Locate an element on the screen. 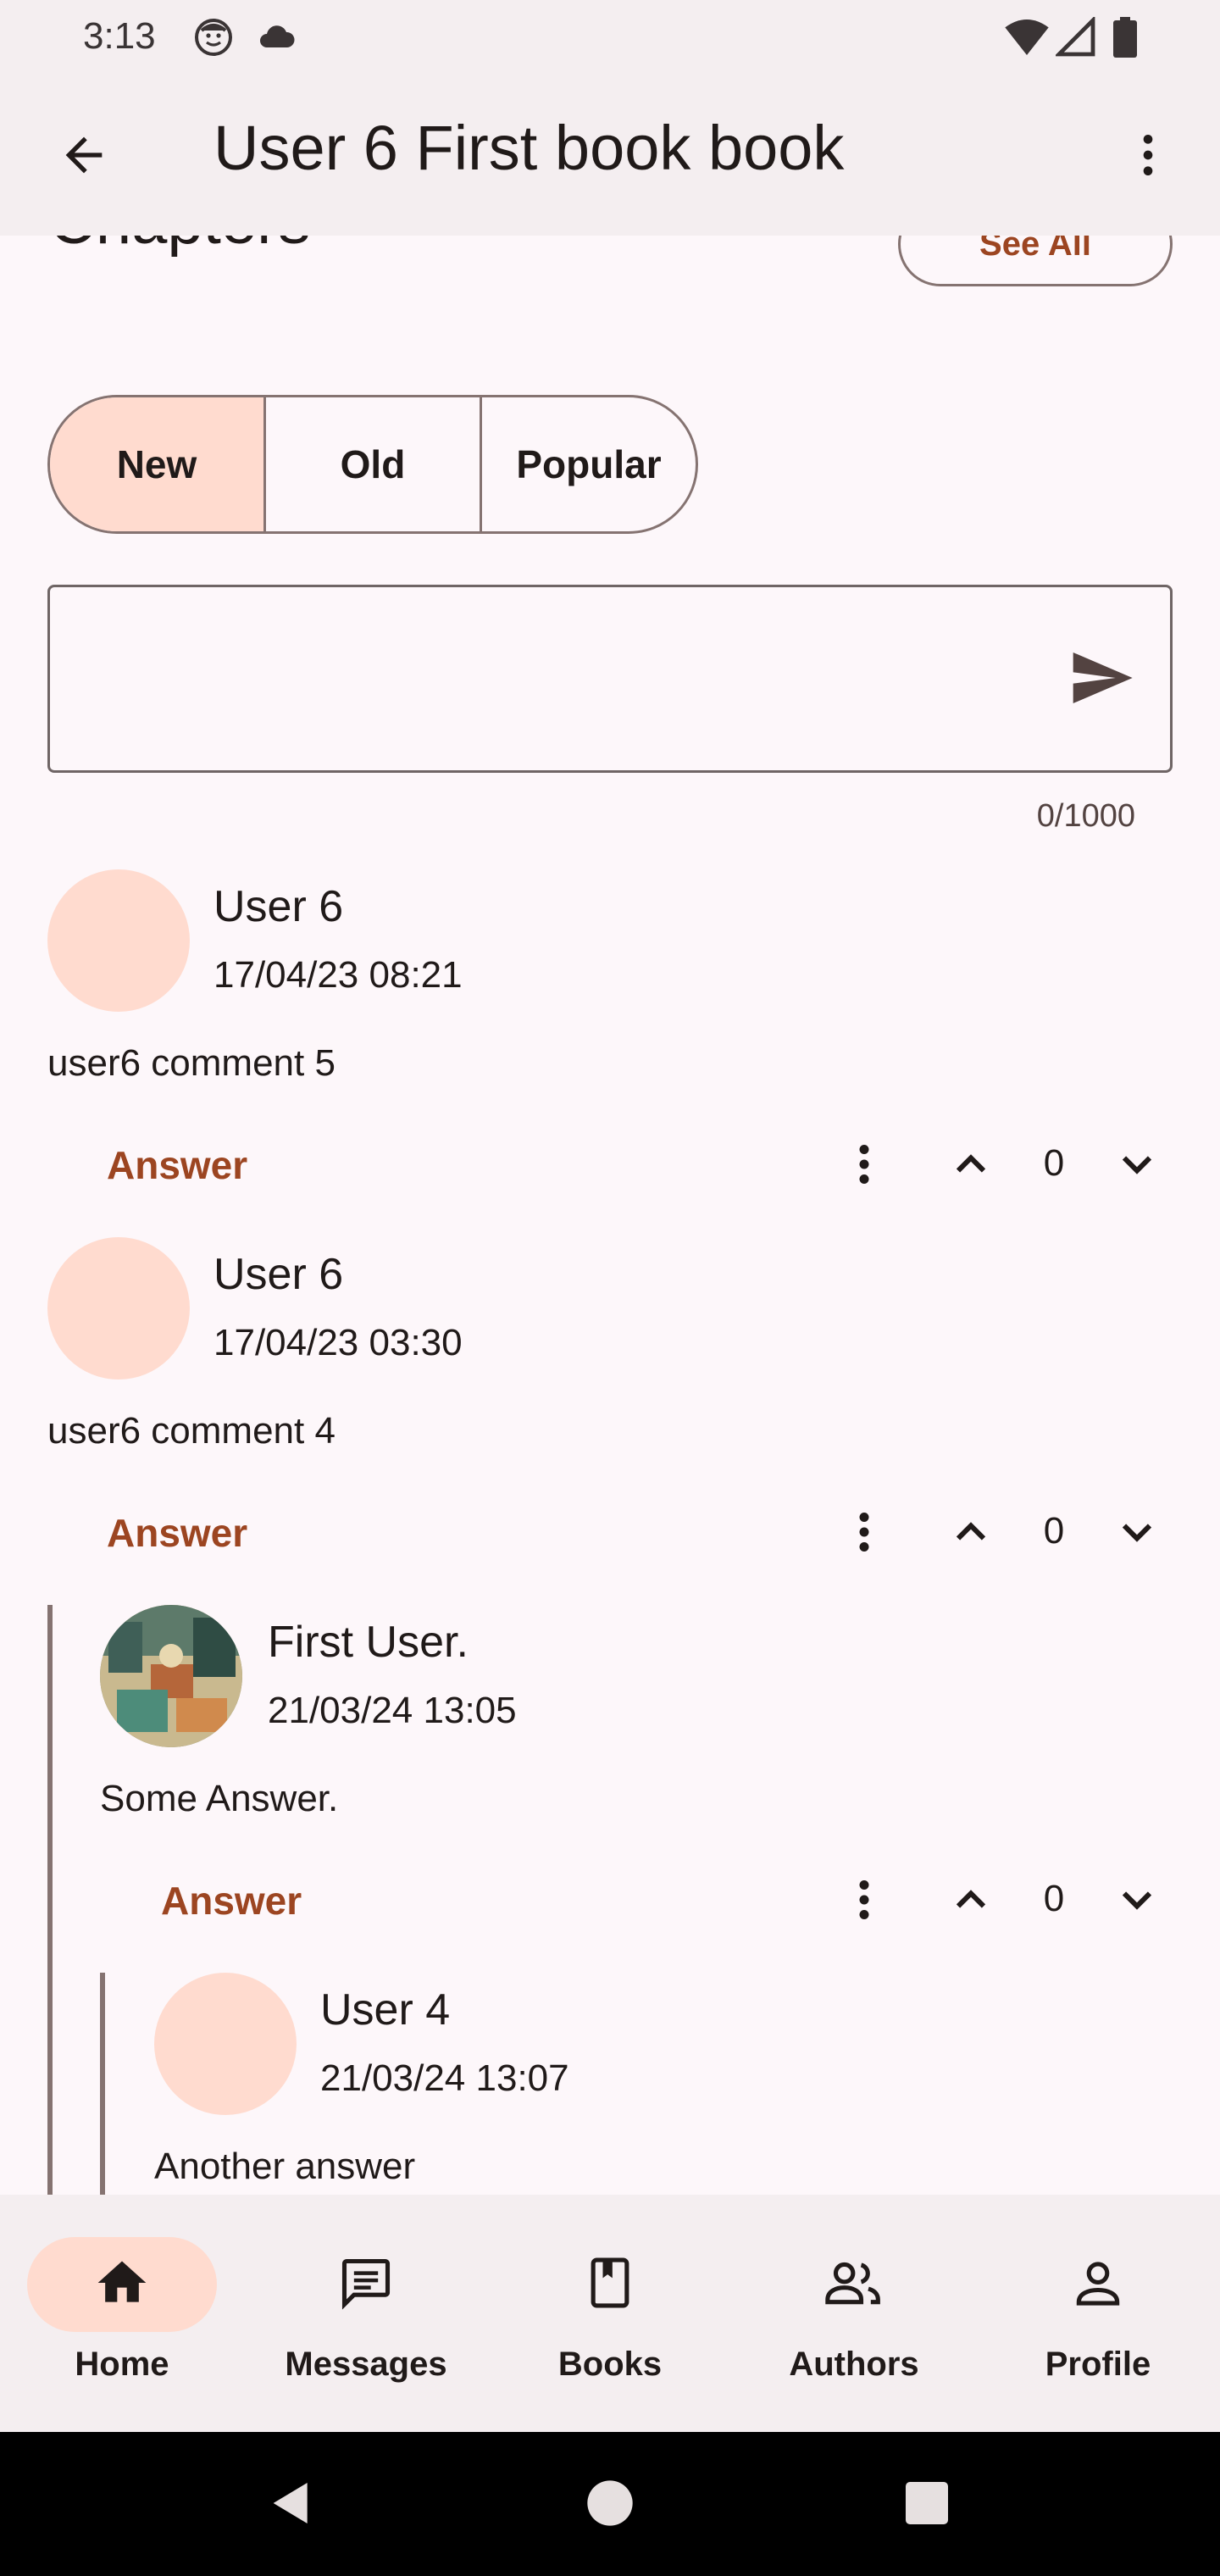  cloud-icon is located at coordinates (277, 39).